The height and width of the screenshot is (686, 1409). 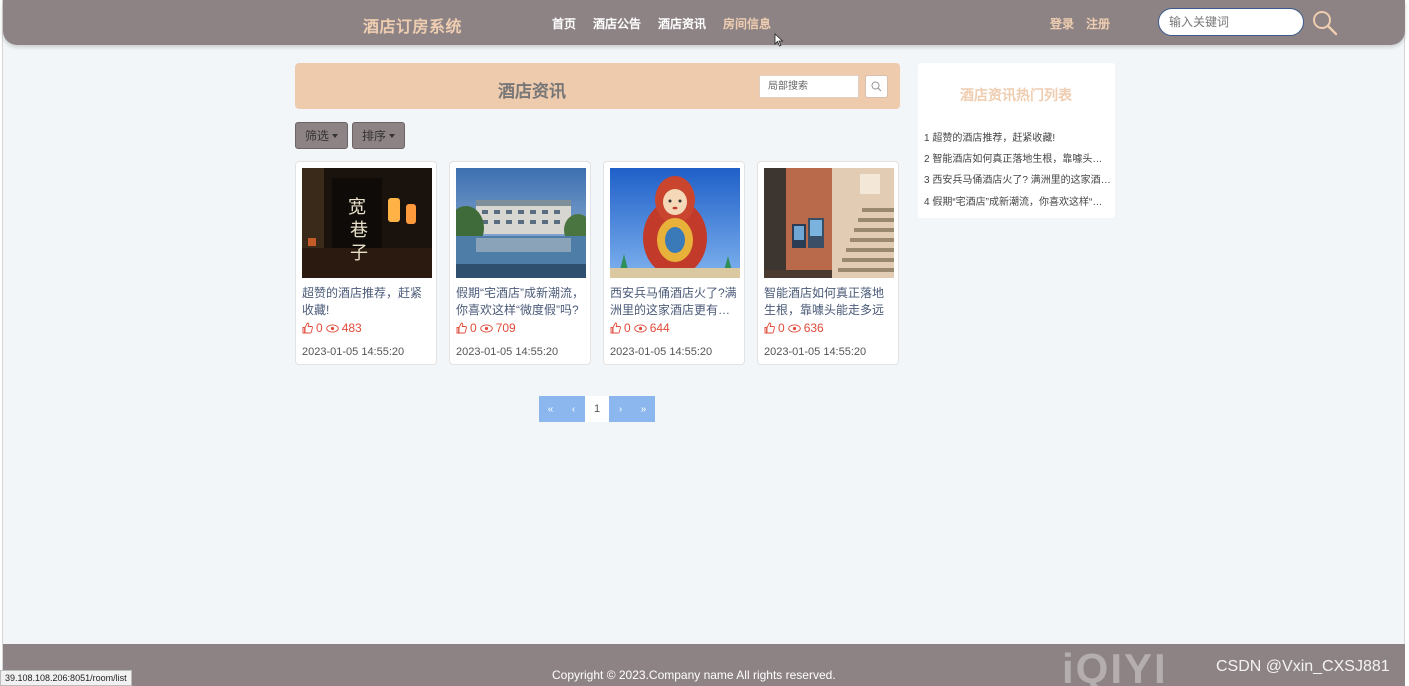 What do you see at coordinates (747, 23) in the screenshot?
I see `nav-item-rooms: 房间信息` at bounding box center [747, 23].